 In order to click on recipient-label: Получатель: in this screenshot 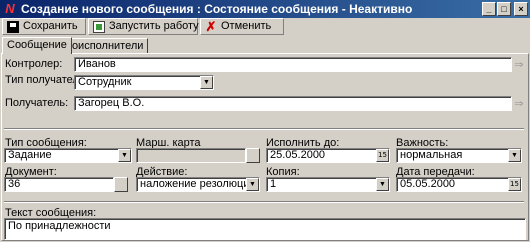, I will do `click(37, 103)`.